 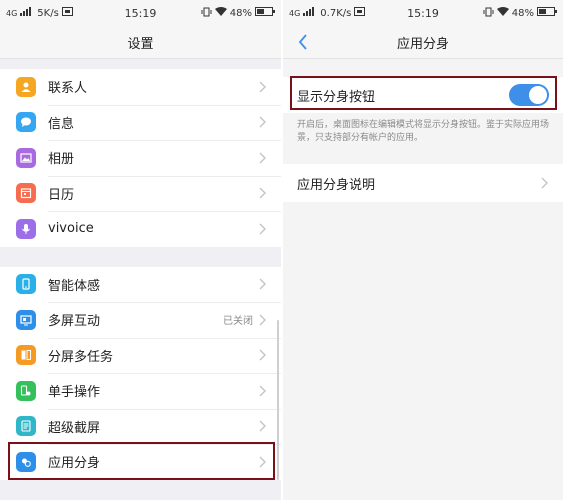 What do you see at coordinates (74, 286) in the screenshot?
I see `settings-item-label: 智能体感` at bounding box center [74, 286].